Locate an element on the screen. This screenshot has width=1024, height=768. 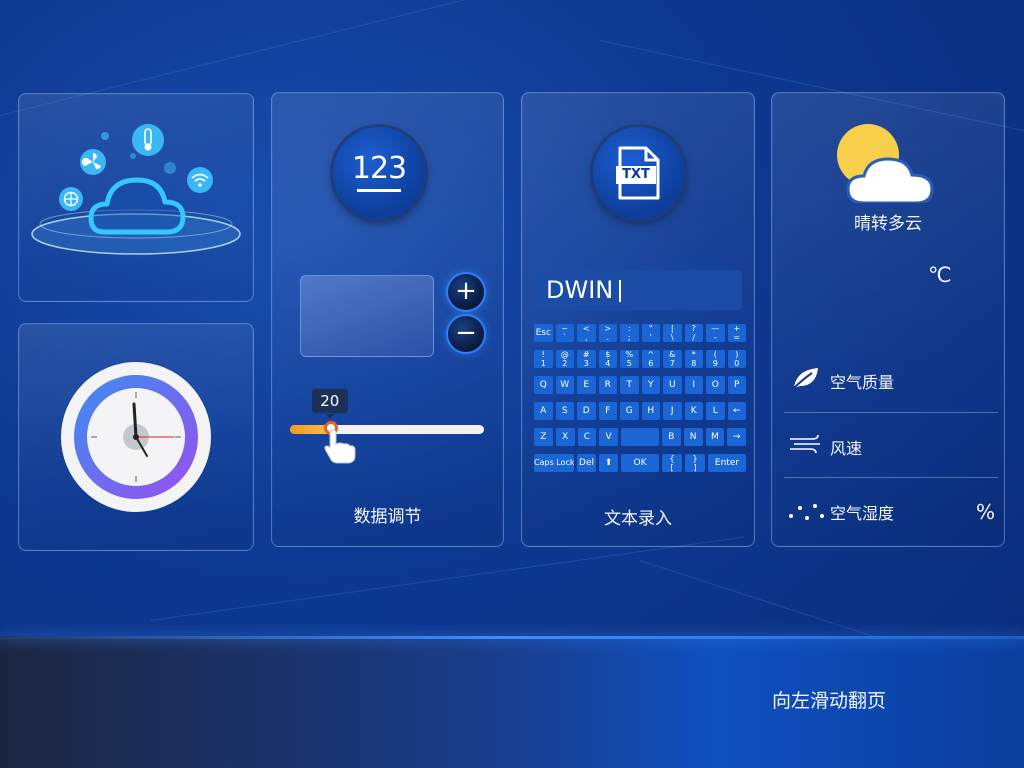
keyboard-key: {[ is located at coordinates (672, 463).